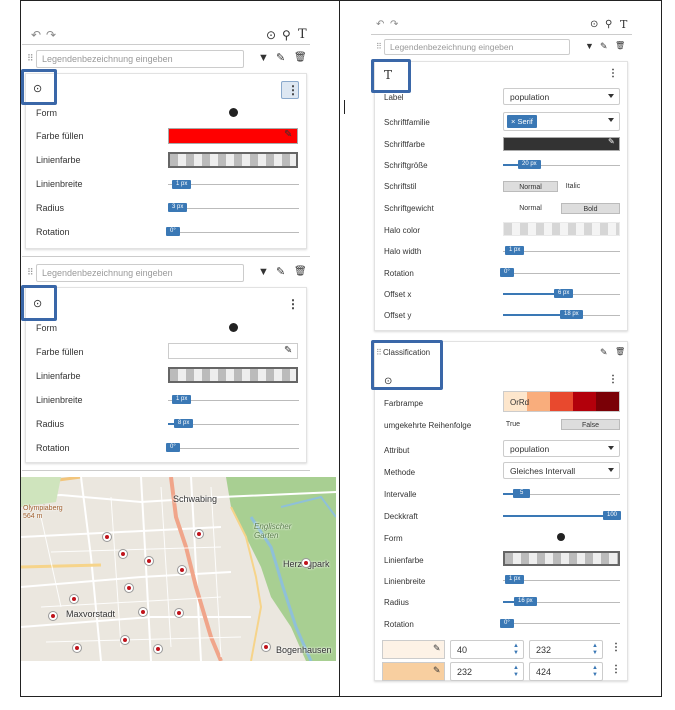 This screenshot has width=675, height=710. I want to click on font-family-chip: × Serif, so click(522, 121).